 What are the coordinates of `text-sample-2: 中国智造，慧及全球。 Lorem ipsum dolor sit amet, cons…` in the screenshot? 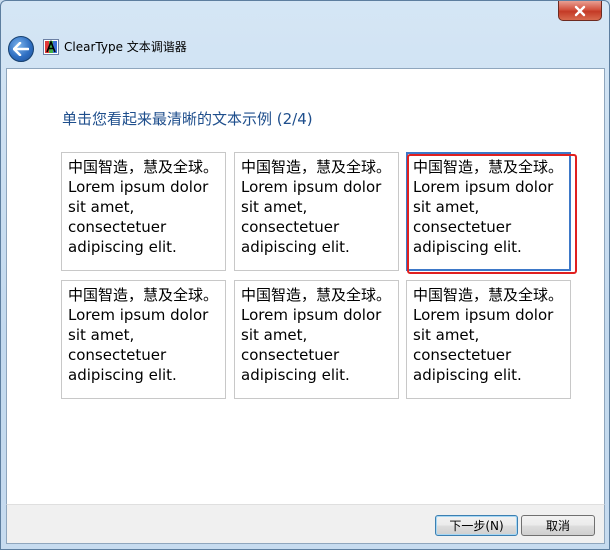 It's located at (316, 211).